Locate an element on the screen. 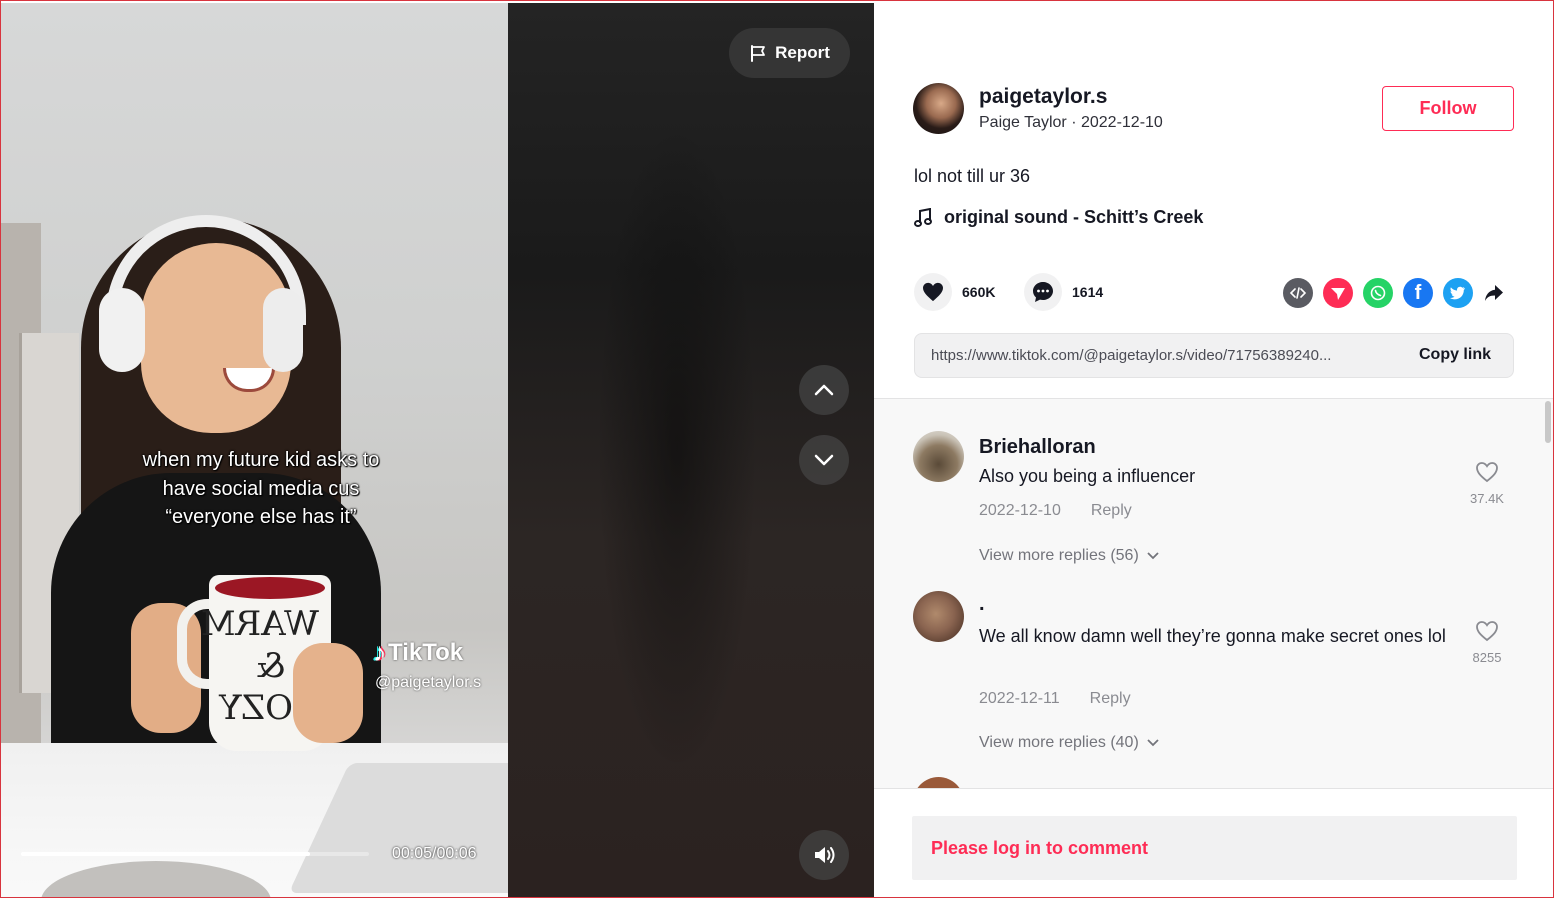  music-title: original sound - Schitt’s Creek is located at coordinates (1074, 217).